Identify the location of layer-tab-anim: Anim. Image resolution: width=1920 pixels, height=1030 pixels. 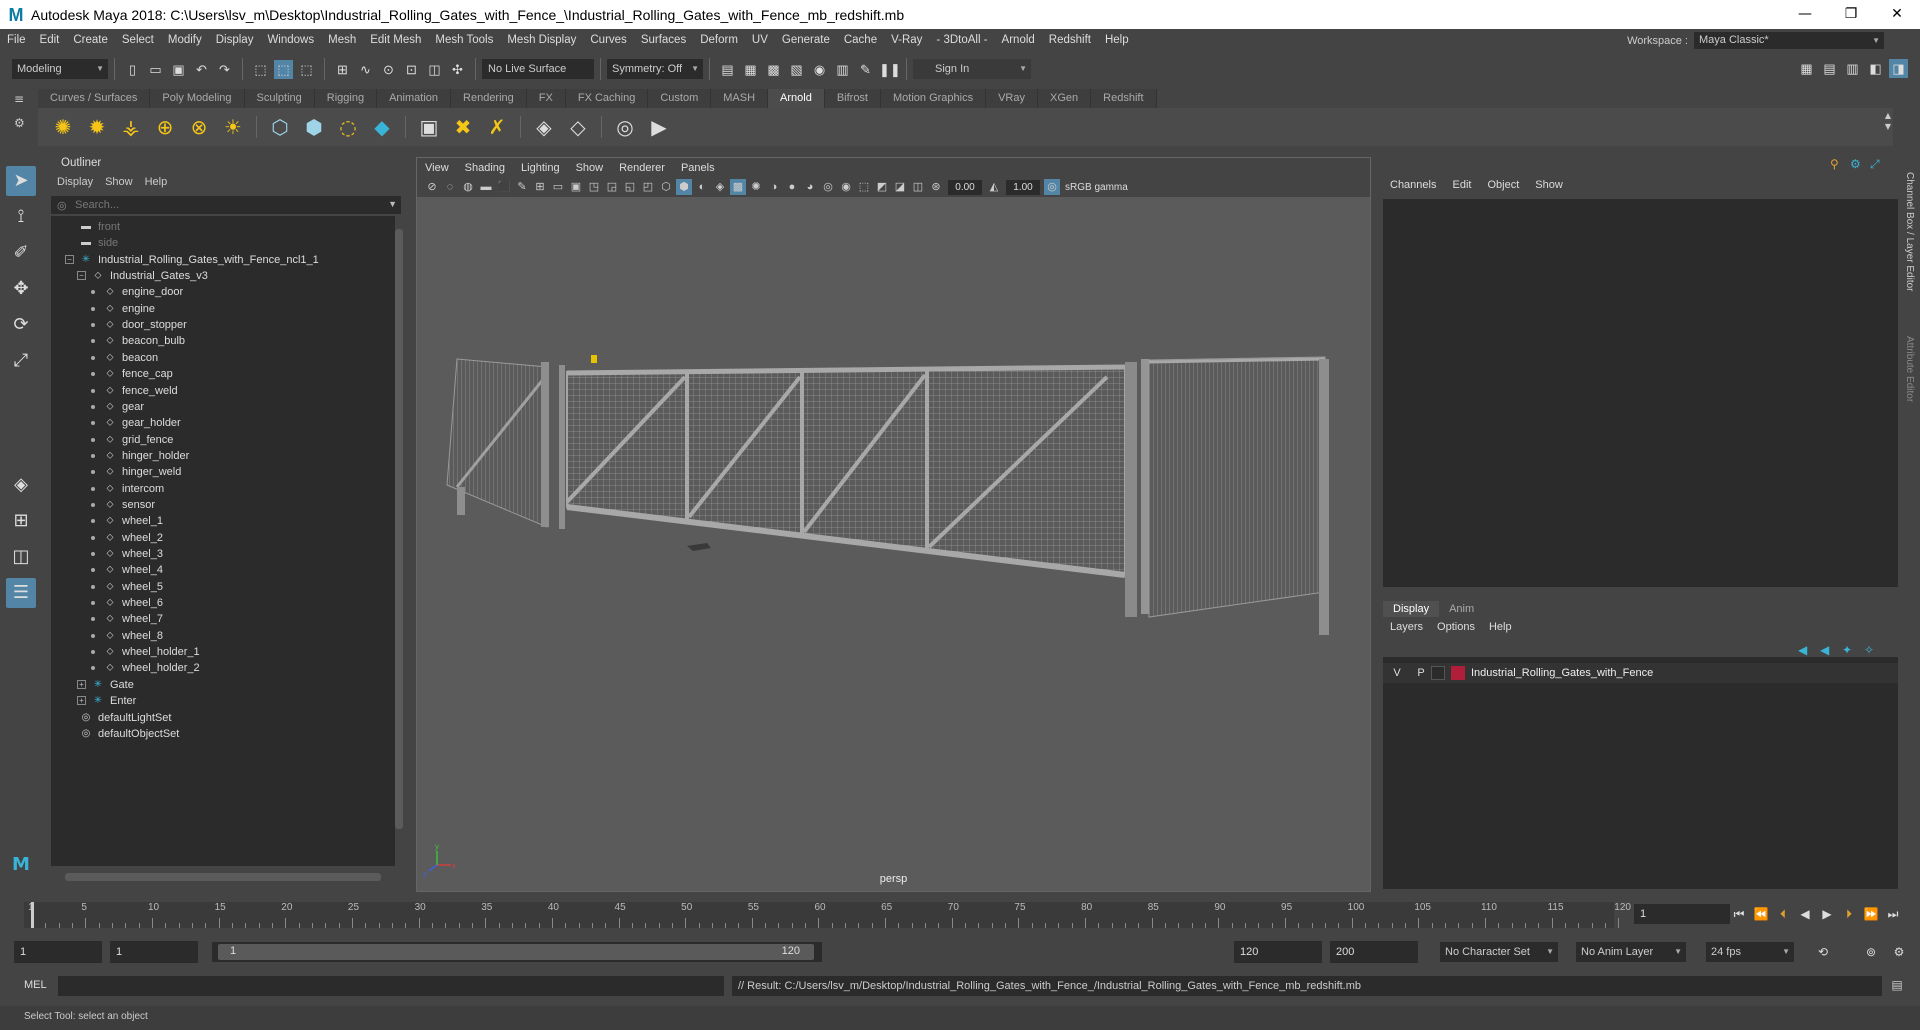
(1461, 609).